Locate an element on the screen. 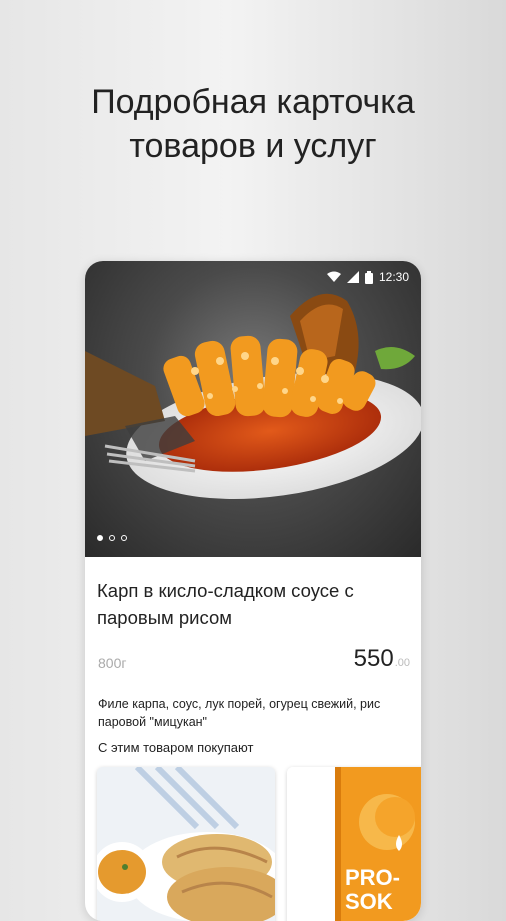  status-time: 12:30 is located at coordinates (393, 277).